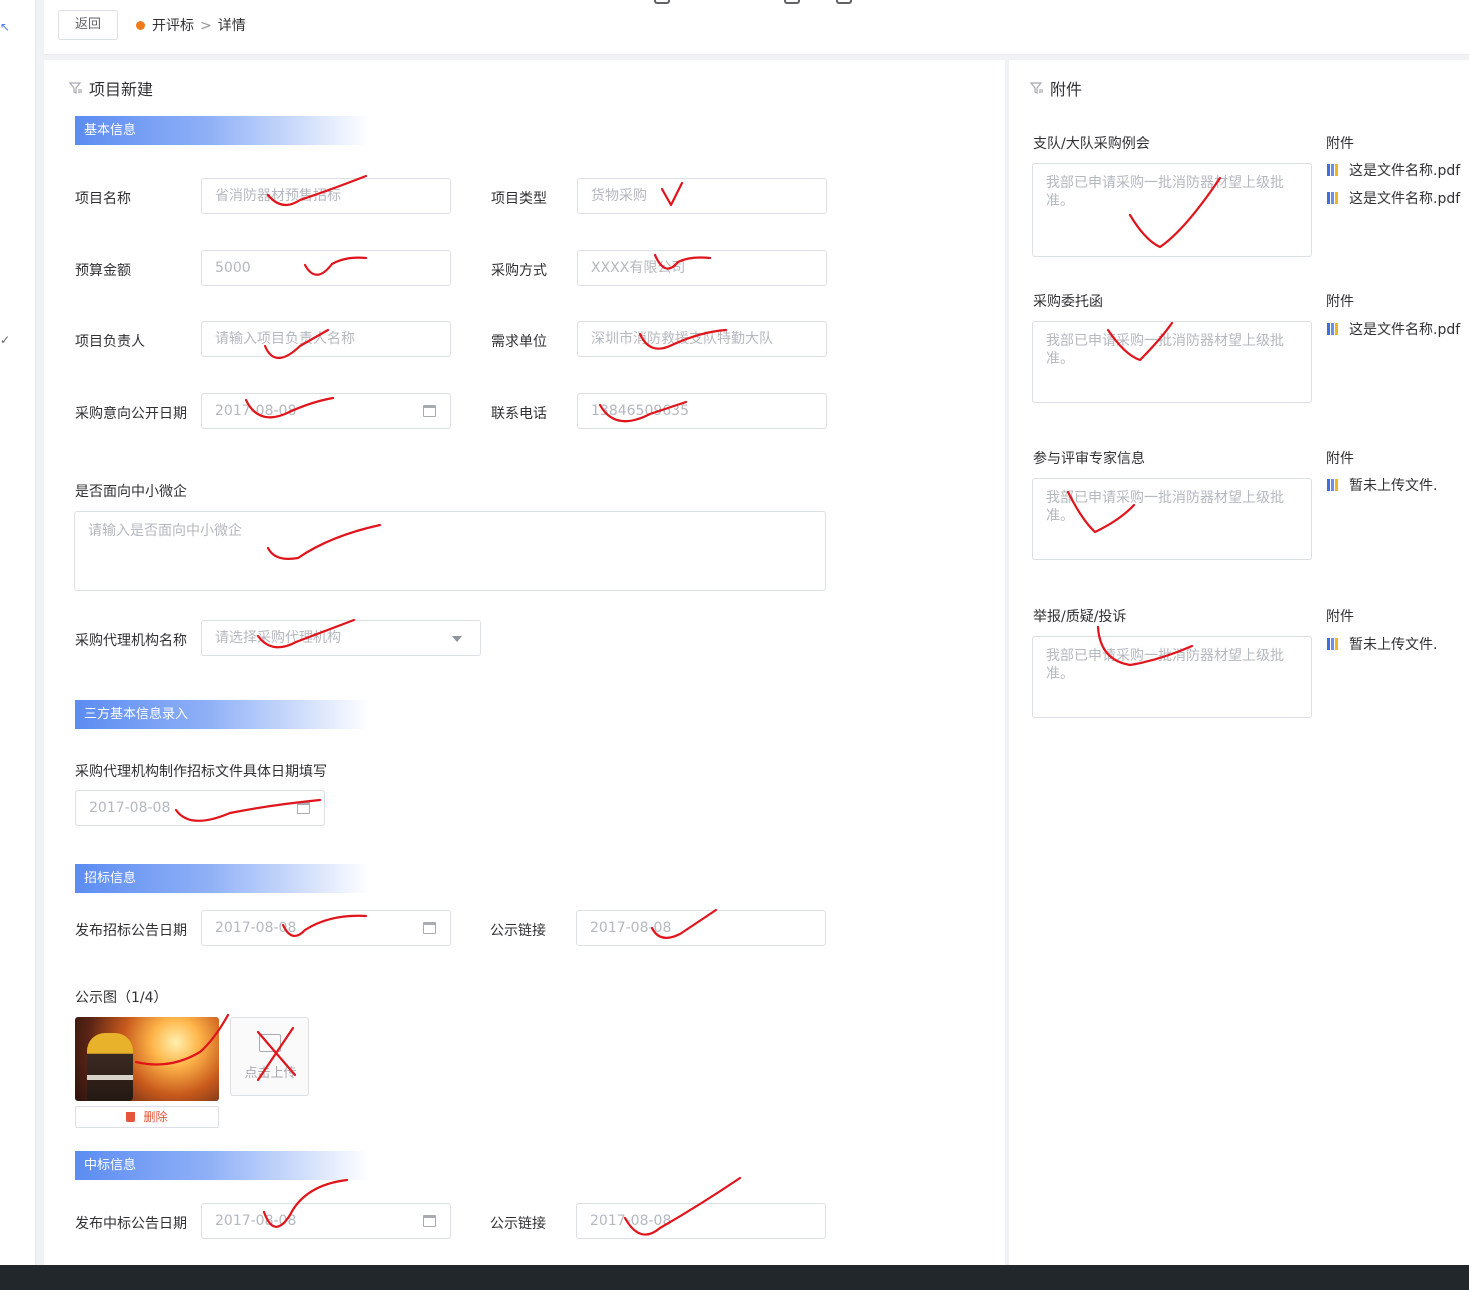 The image size is (1469, 1290). Describe the element at coordinates (199, 25) in the screenshot. I see `breadcrumb: 开评标 > 详情` at that location.